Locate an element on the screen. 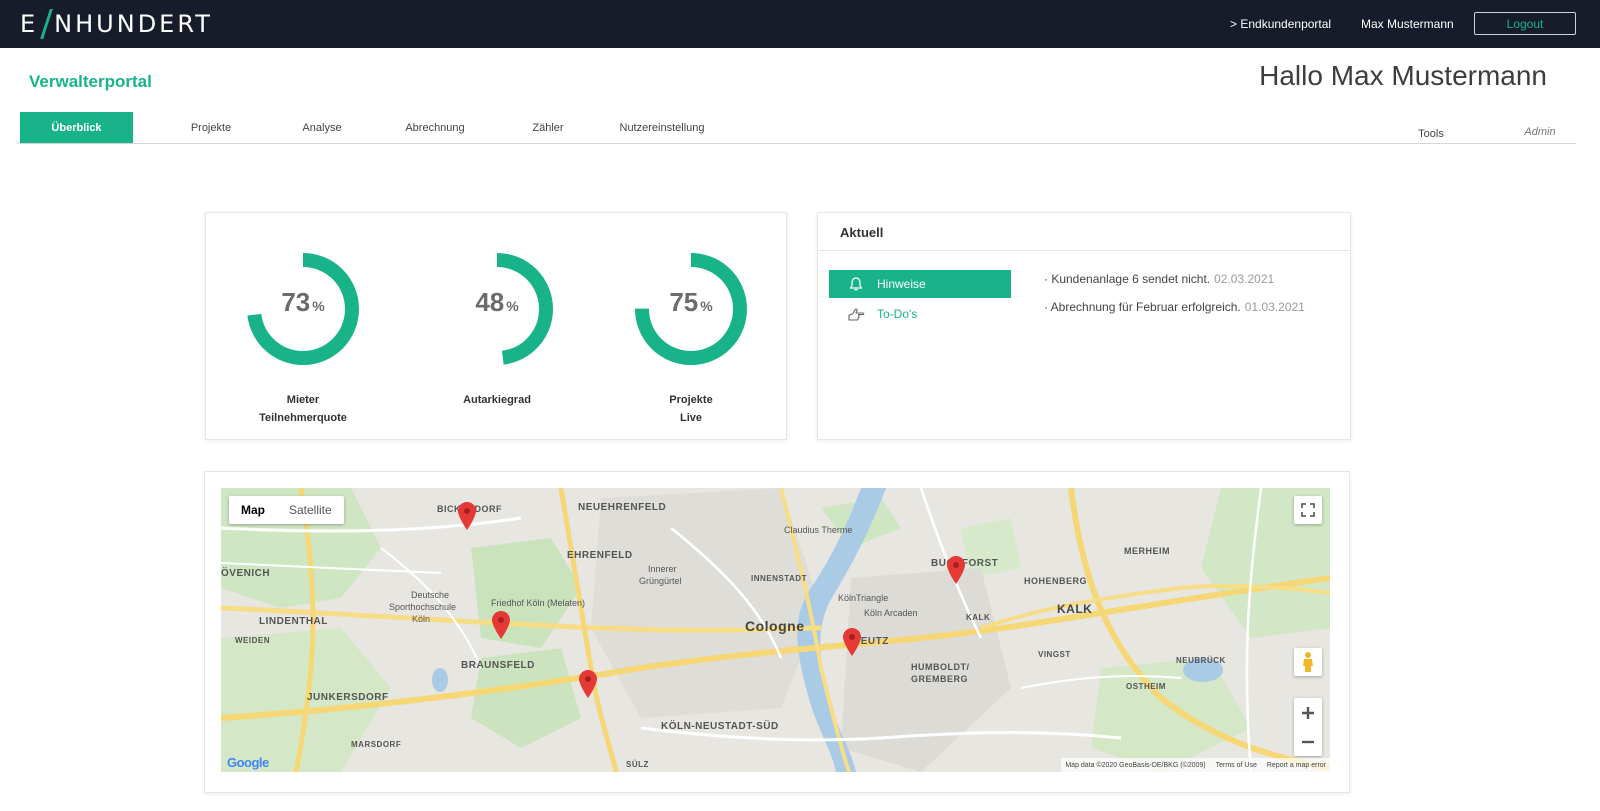 The image size is (1600, 811). map-label-neubrueck: NEUBRÜCK is located at coordinates (1201, 660).